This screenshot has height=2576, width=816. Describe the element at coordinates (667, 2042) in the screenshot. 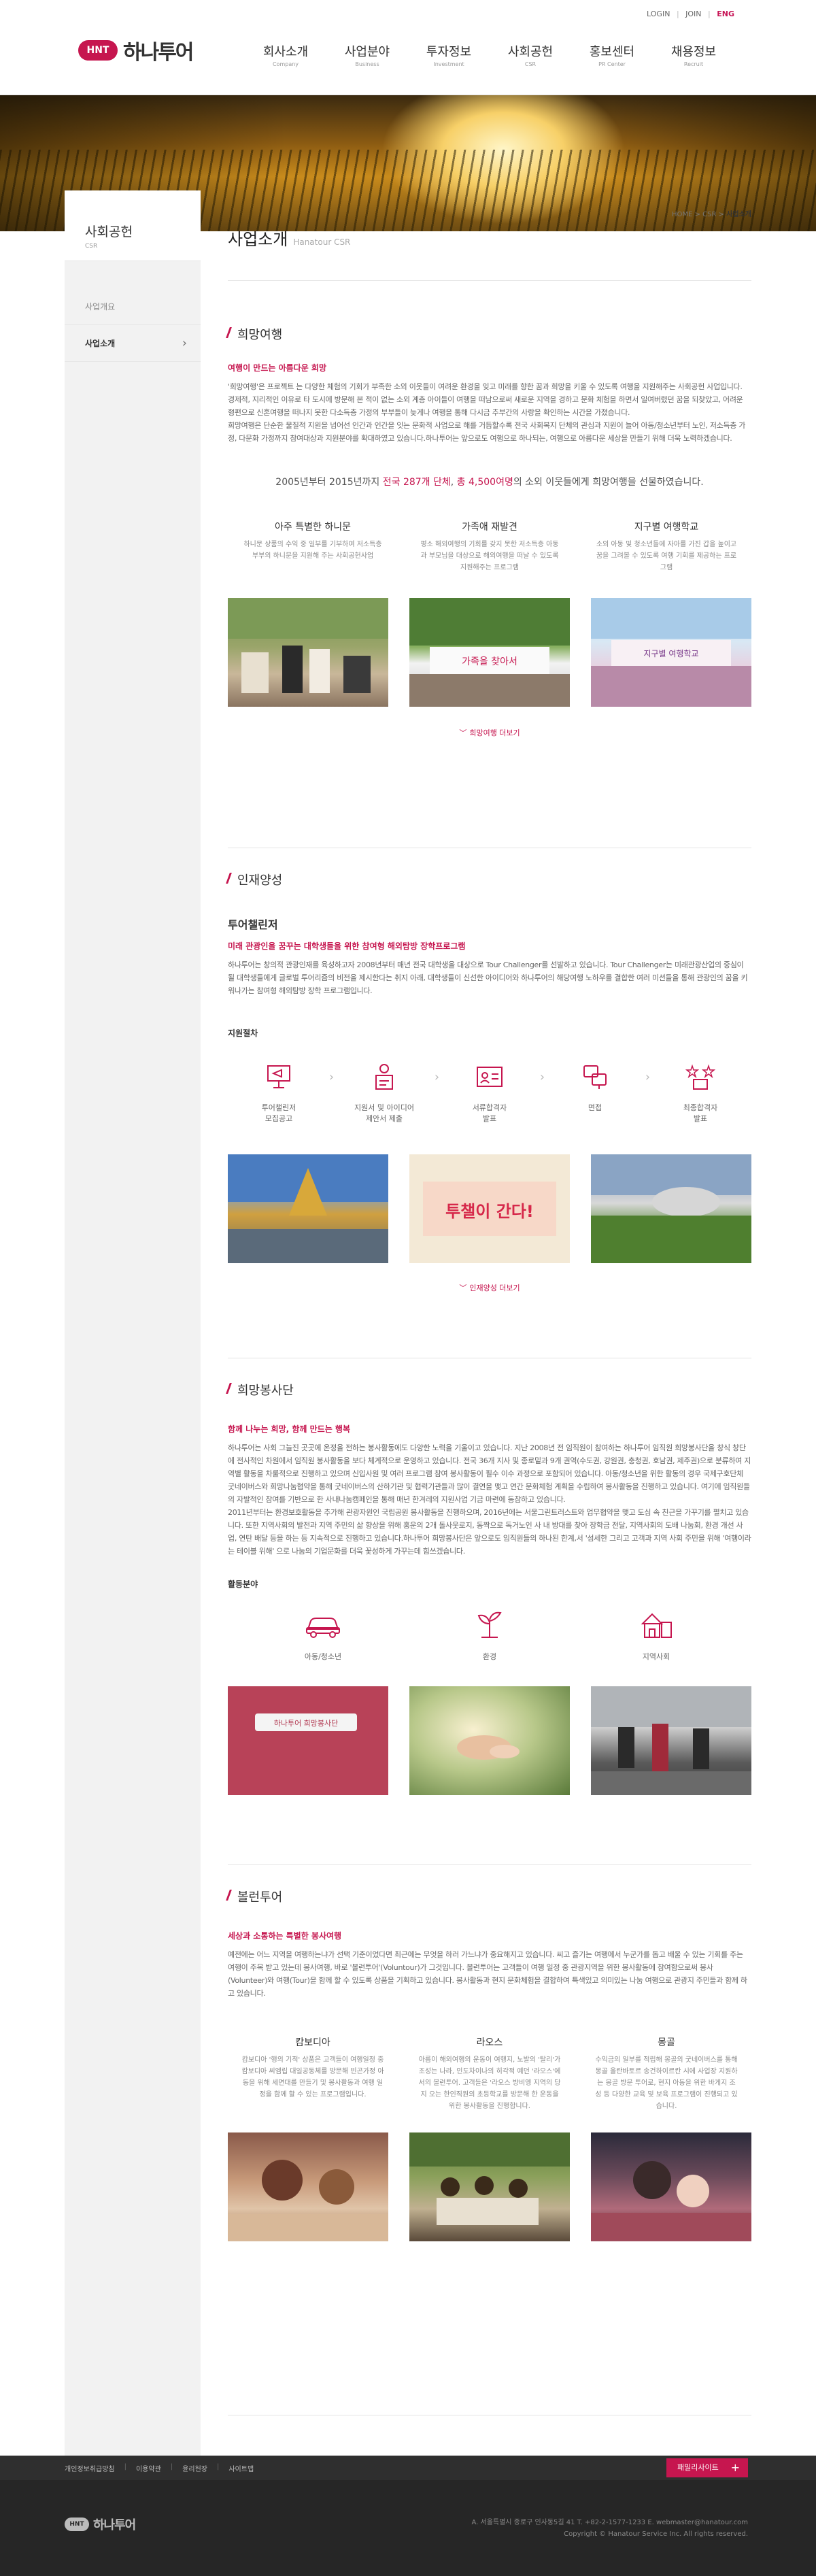

I see `voluntour-country: 몽골` at that location.